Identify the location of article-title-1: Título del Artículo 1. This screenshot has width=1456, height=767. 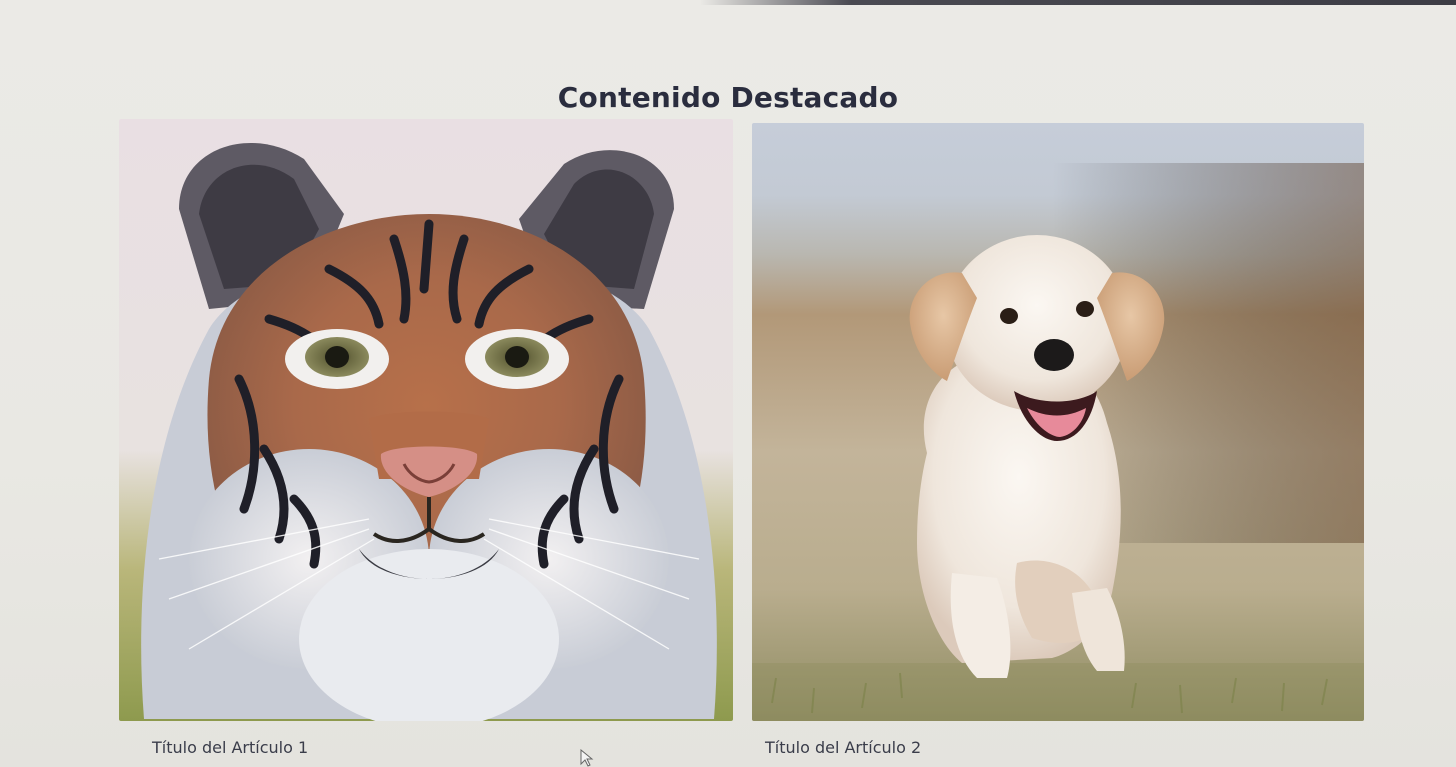
(230, 747).